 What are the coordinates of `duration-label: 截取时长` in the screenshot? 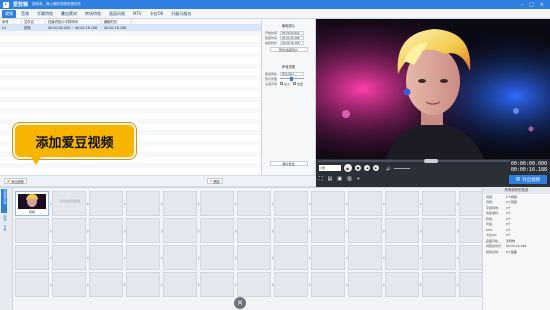 It's located at (271, 42).